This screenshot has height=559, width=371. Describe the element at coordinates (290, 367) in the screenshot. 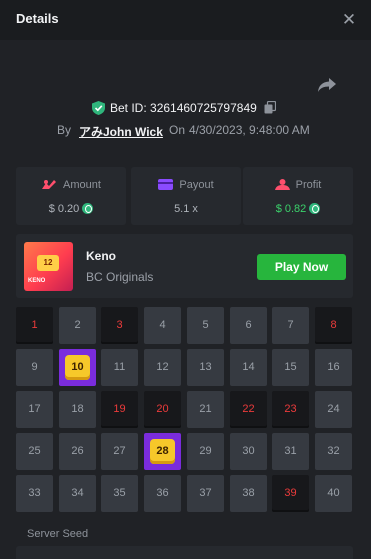

I see `keno-cell-15: 15` at that location.